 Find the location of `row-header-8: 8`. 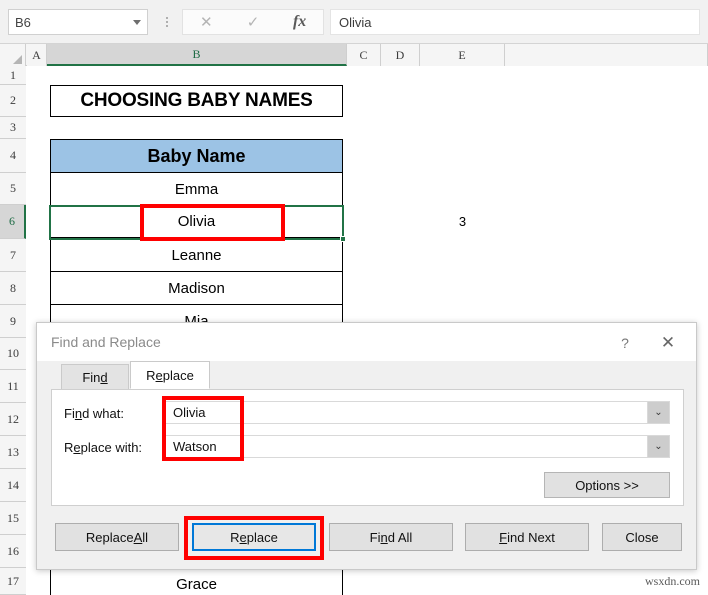

row-header-8: 8 is located at coordinates (13, 288).